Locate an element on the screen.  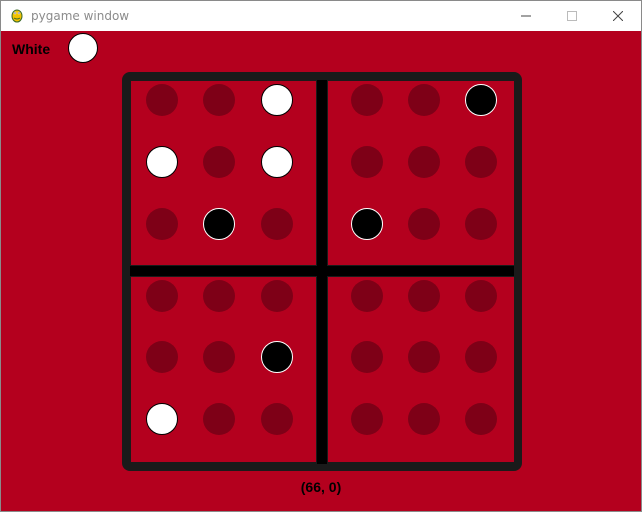
close-button is located at coordinates (618, 16).